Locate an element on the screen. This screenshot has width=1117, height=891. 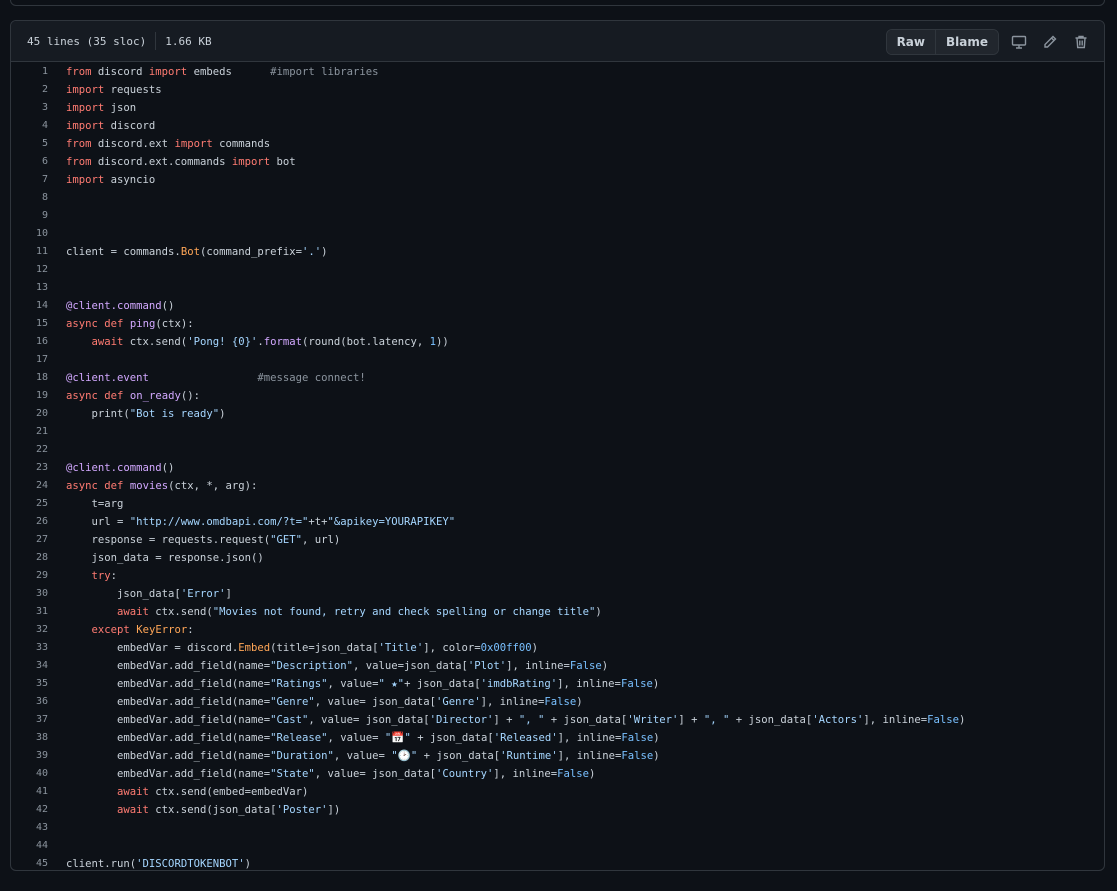
line-number: 21 is located at coordinates (38, 432).